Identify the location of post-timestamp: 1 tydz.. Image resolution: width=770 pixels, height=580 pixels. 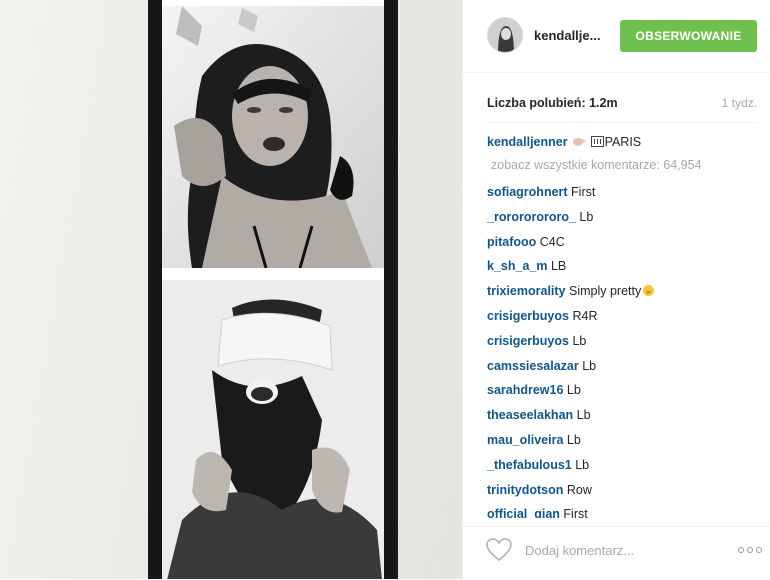
(739, 103).